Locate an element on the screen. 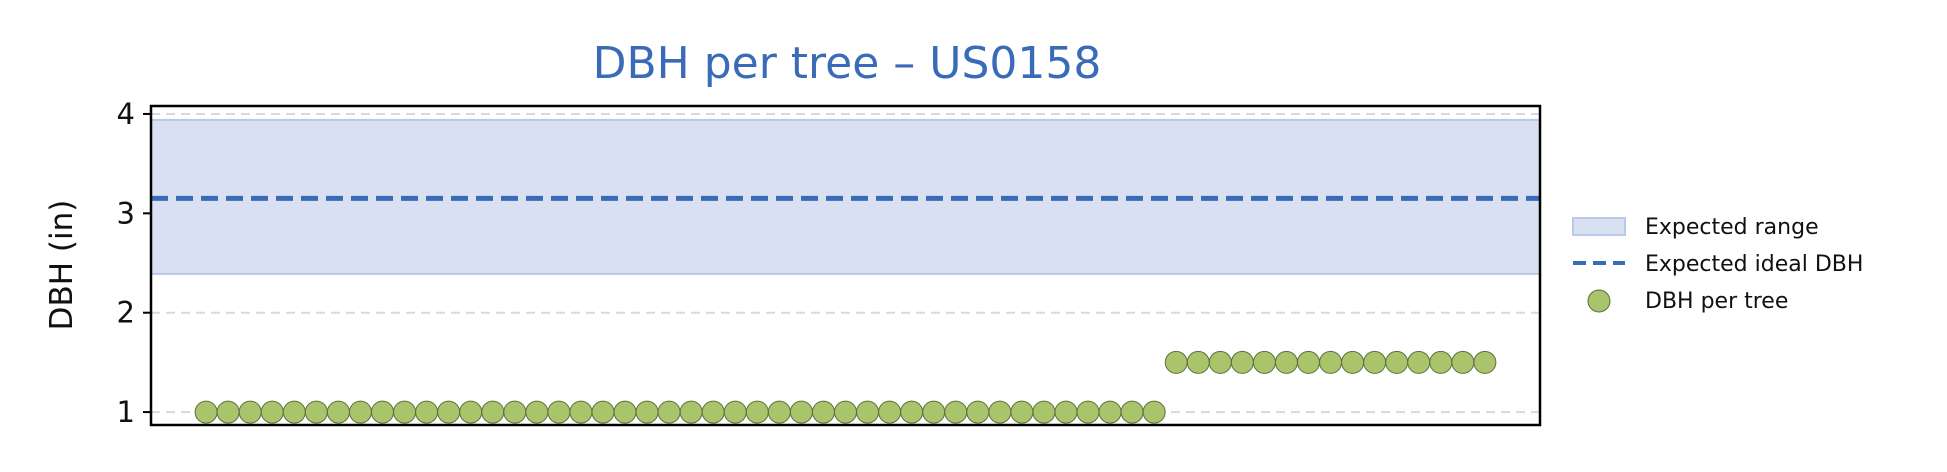  chart-title: DBH per tree – US0158 is located at coordinates (847, 63).